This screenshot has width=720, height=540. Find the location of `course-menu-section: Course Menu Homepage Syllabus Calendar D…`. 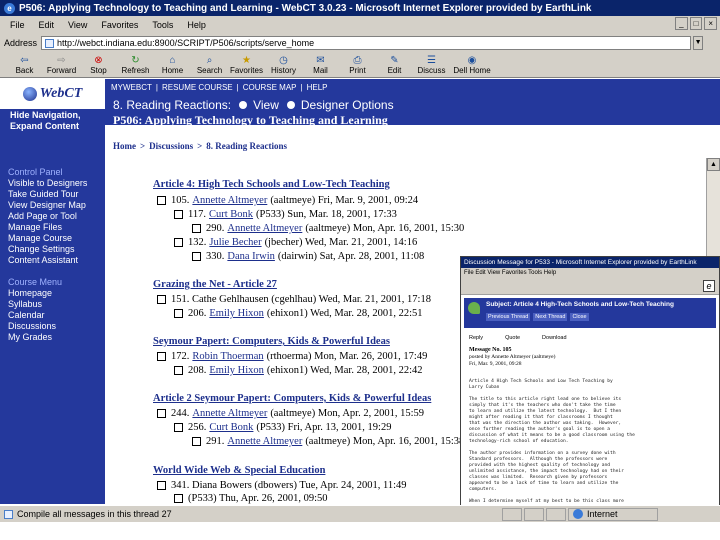

course-menu-section: Course Menu Homepage Syllabus Calendar D… is located at coordinates (35, 310).